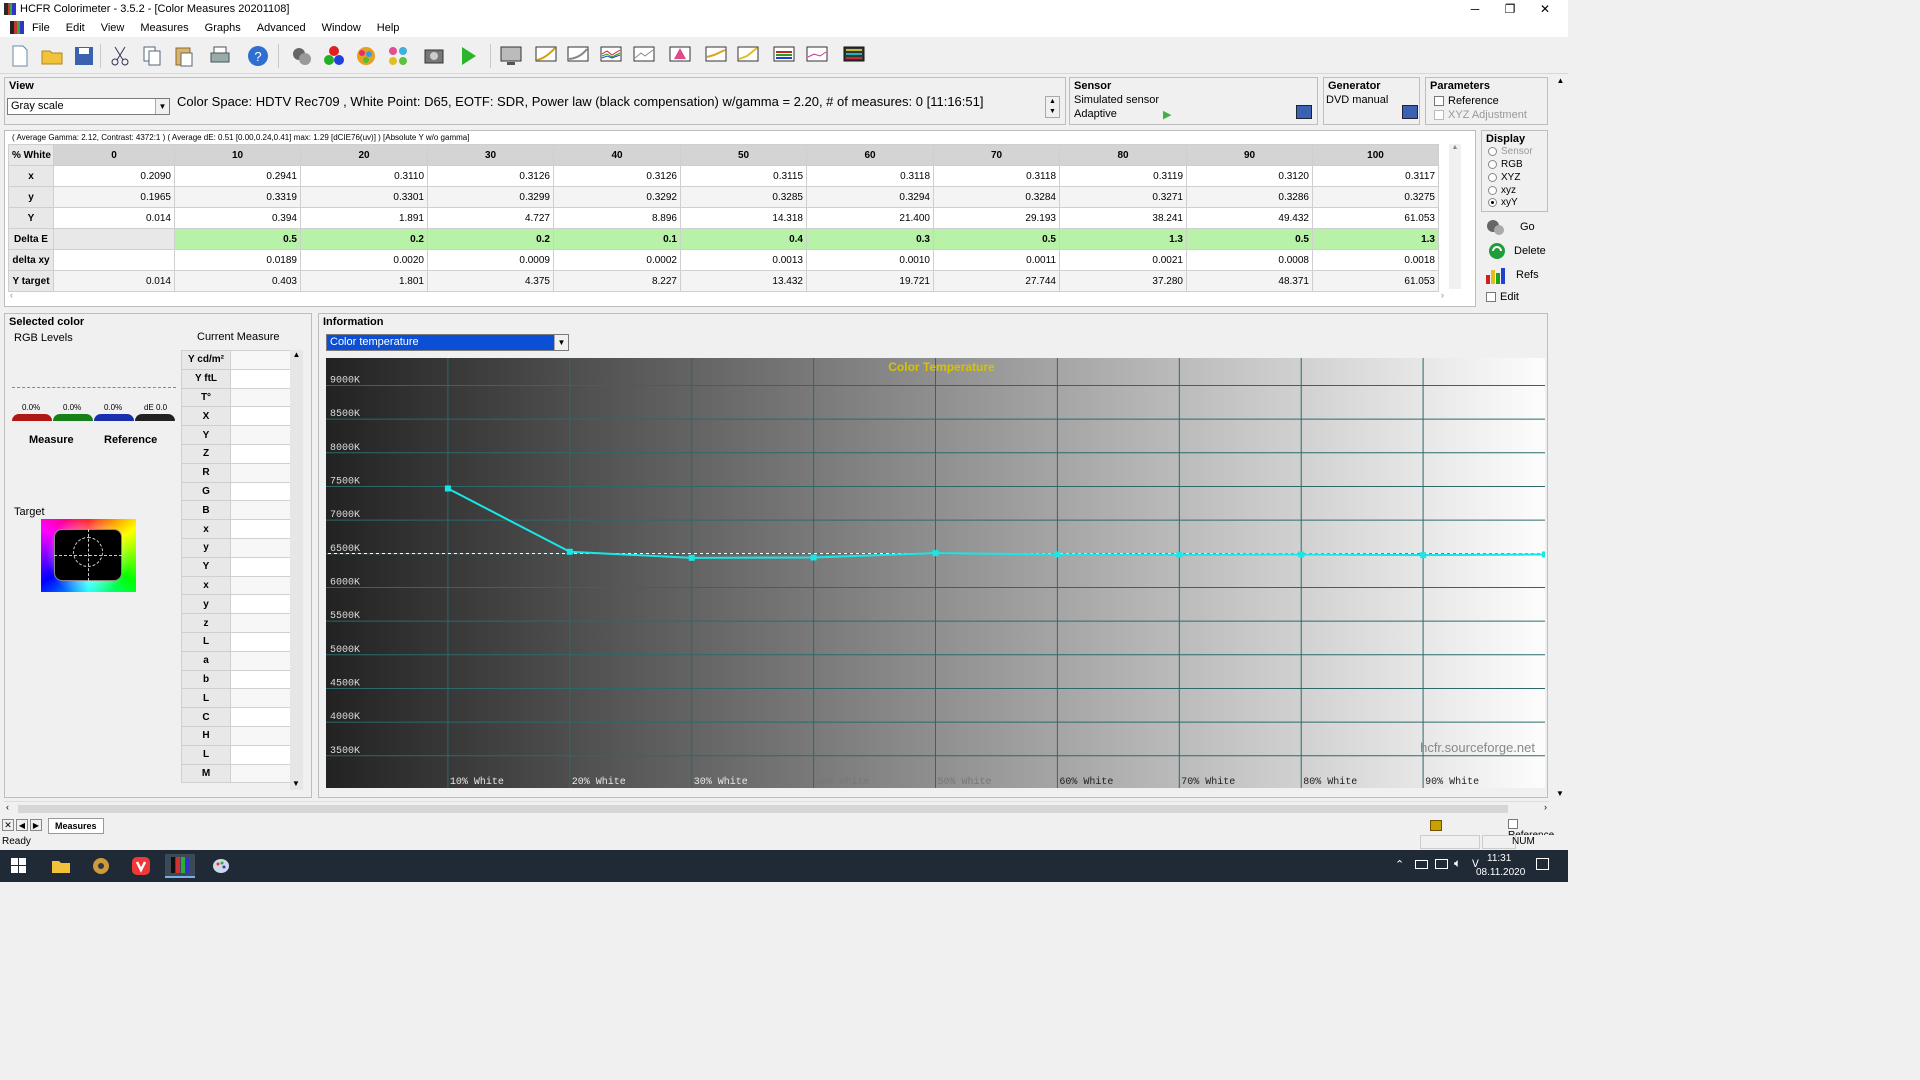 The height and width of the screenshot is (1080, 1920). Describe the element at coordinates (1466, 101) in the screenshot. I see `reference-checkbox: Reference` at that location.